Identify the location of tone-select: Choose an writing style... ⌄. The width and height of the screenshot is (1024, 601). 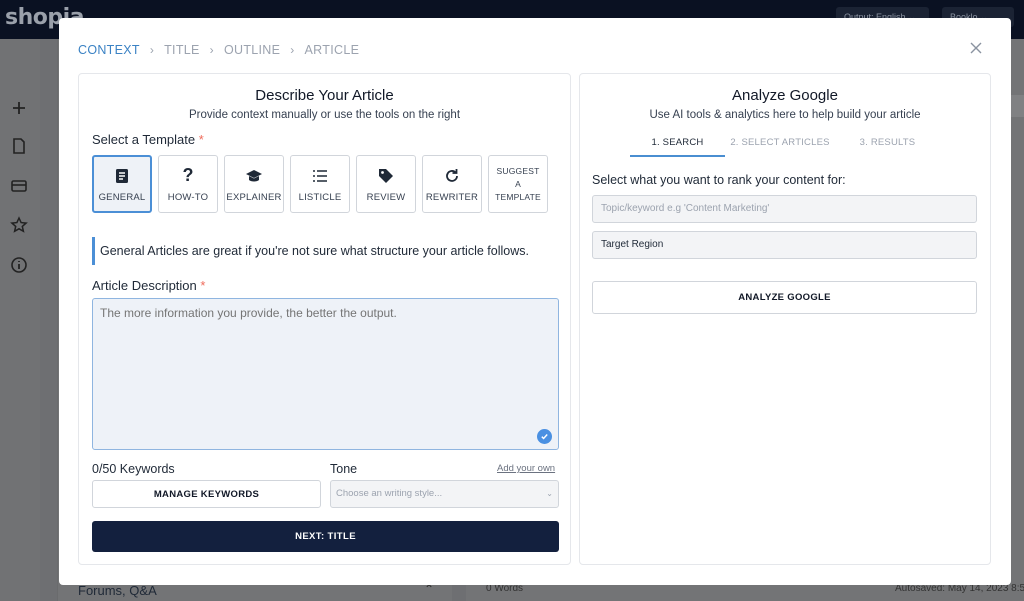
(444, 494).